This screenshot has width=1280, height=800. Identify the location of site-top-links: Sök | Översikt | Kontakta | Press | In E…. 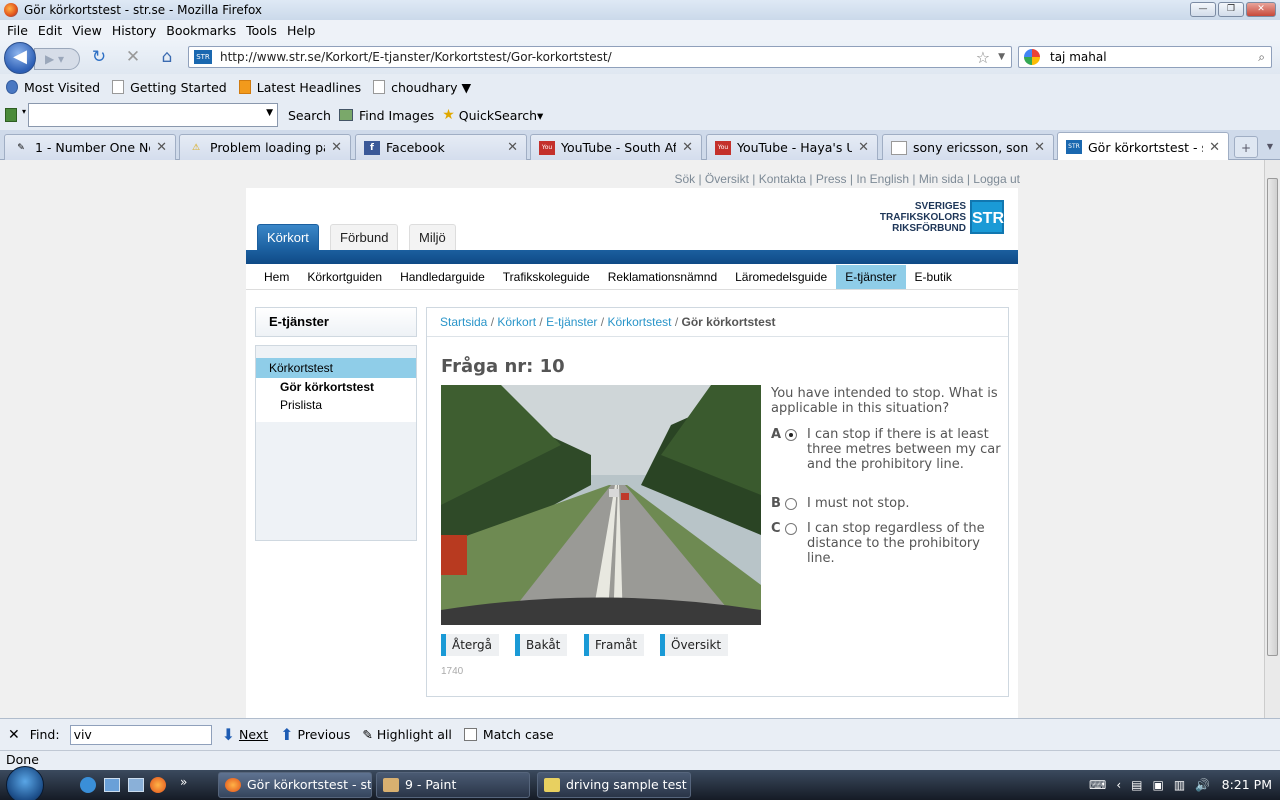
(840, 179).